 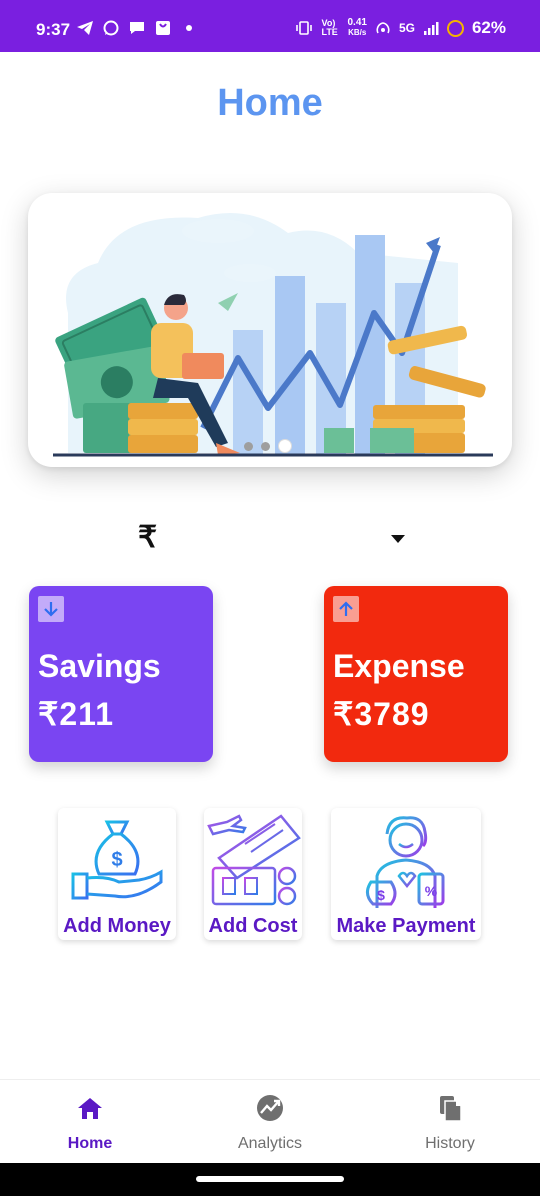 I want to click on signal-icon, so click(x=431, y=28).